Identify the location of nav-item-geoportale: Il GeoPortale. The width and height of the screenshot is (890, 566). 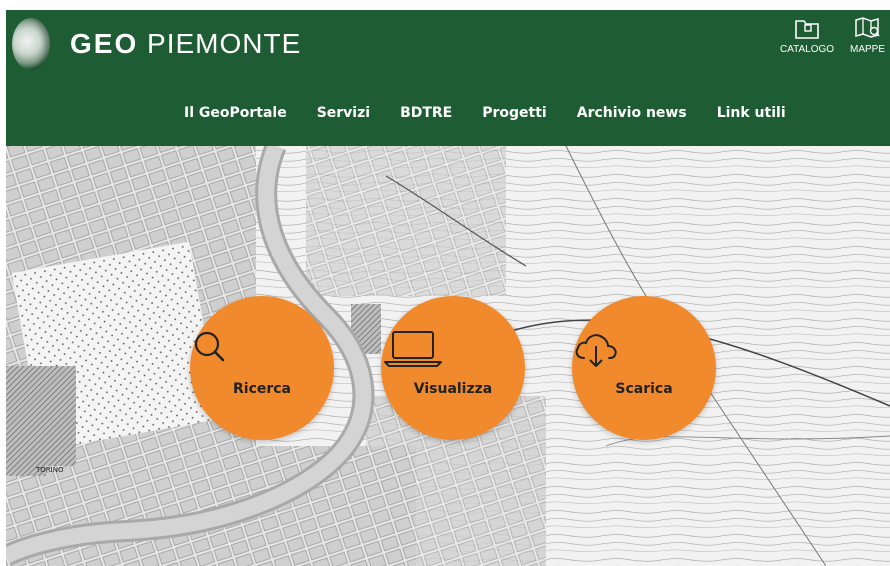
(235, 113).